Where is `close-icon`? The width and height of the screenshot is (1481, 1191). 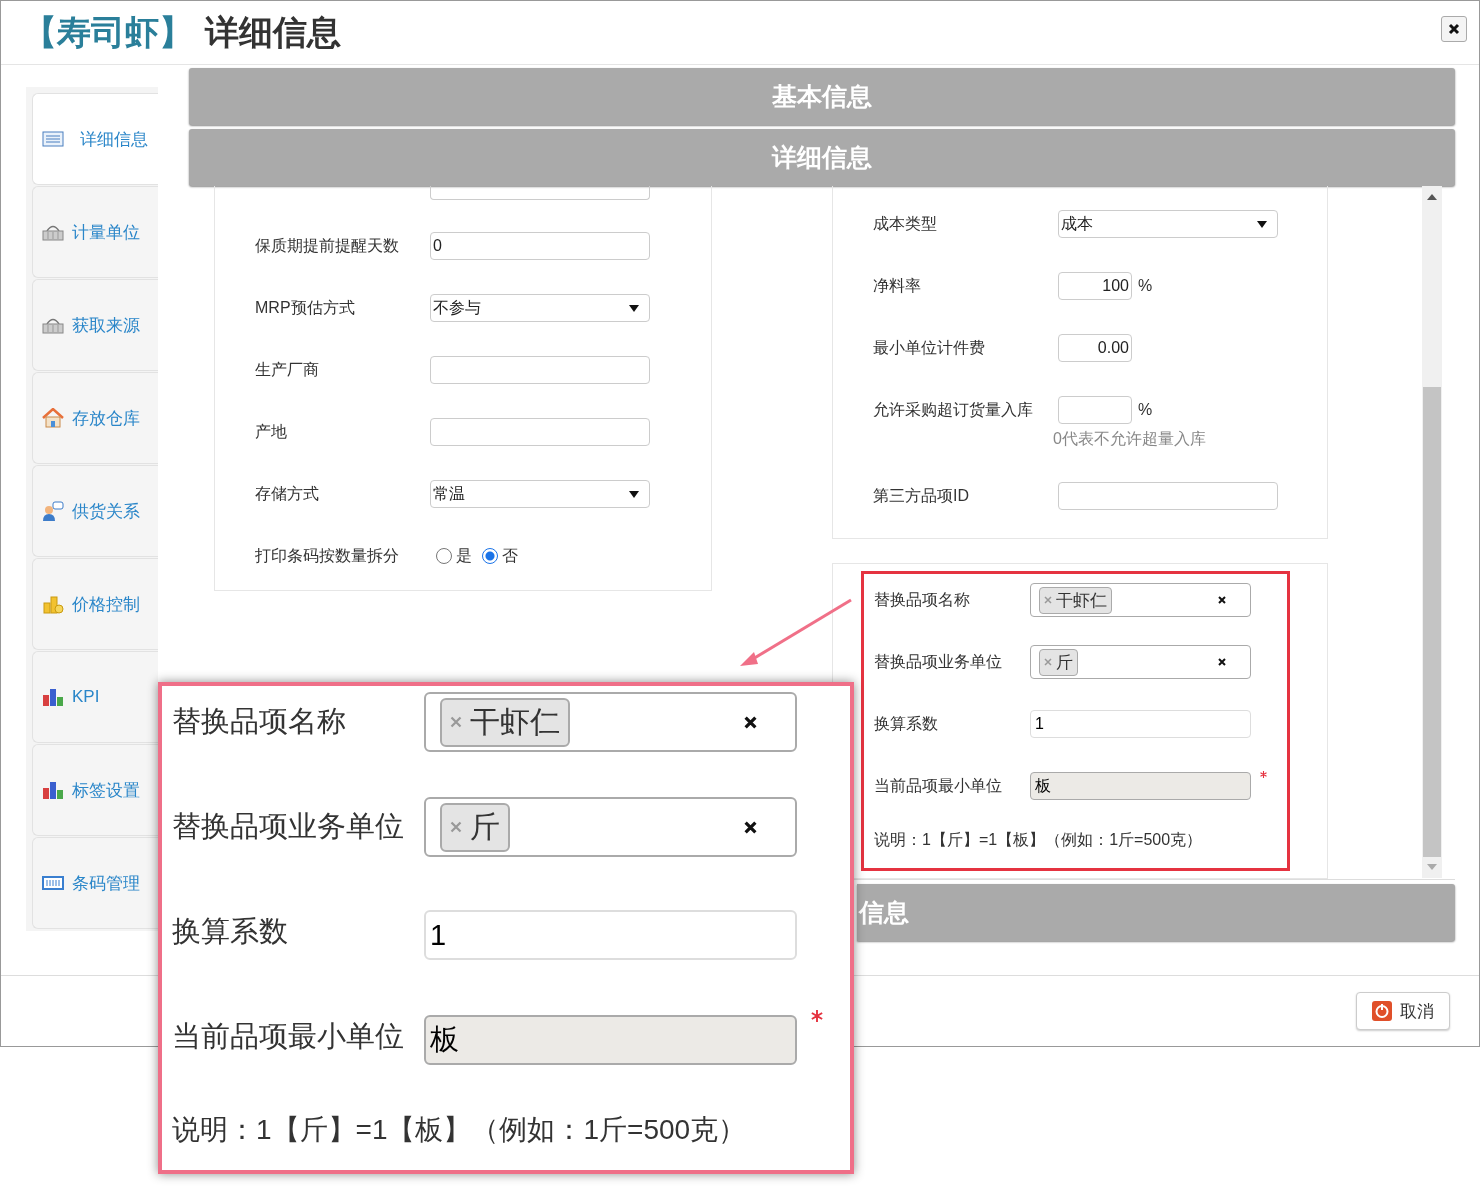
close-icon is located at coordinates (1454, 28).